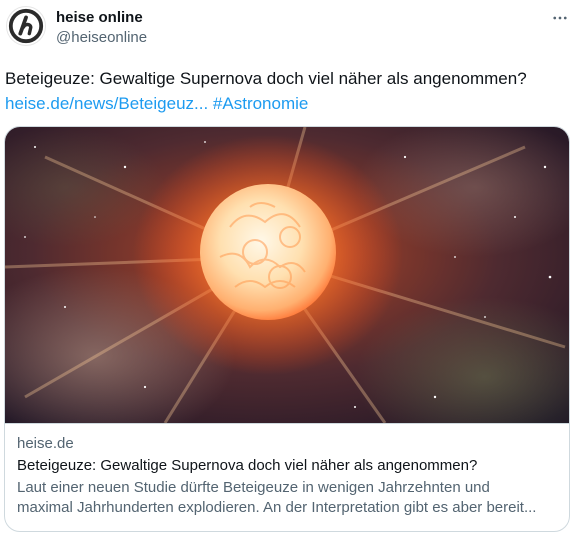 The width and height of the screenshot is (582, 542). Describe the element at coordinates (101, 18) in the screenshot. I see `author-display-name: heise online` at that location.